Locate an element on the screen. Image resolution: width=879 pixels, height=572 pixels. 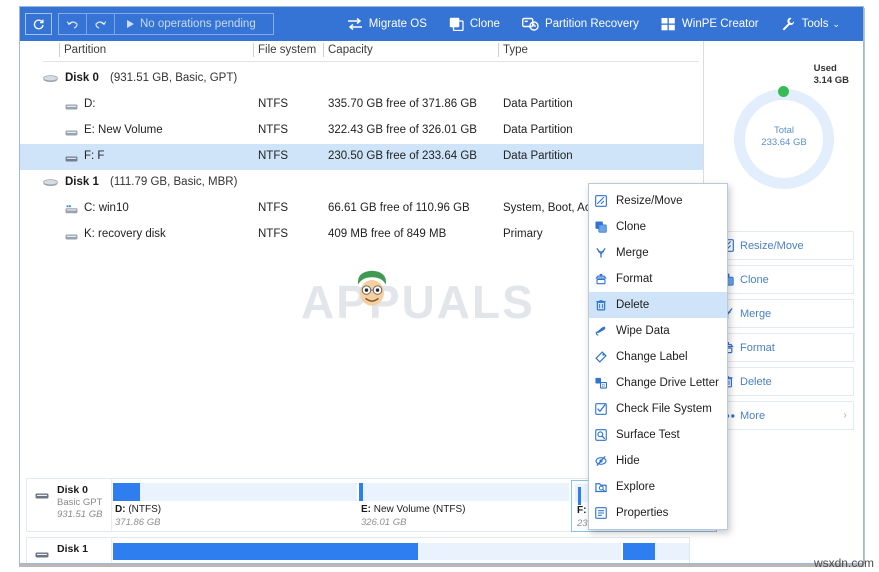
tools-label: Tools is located at coordinates (815, 24).